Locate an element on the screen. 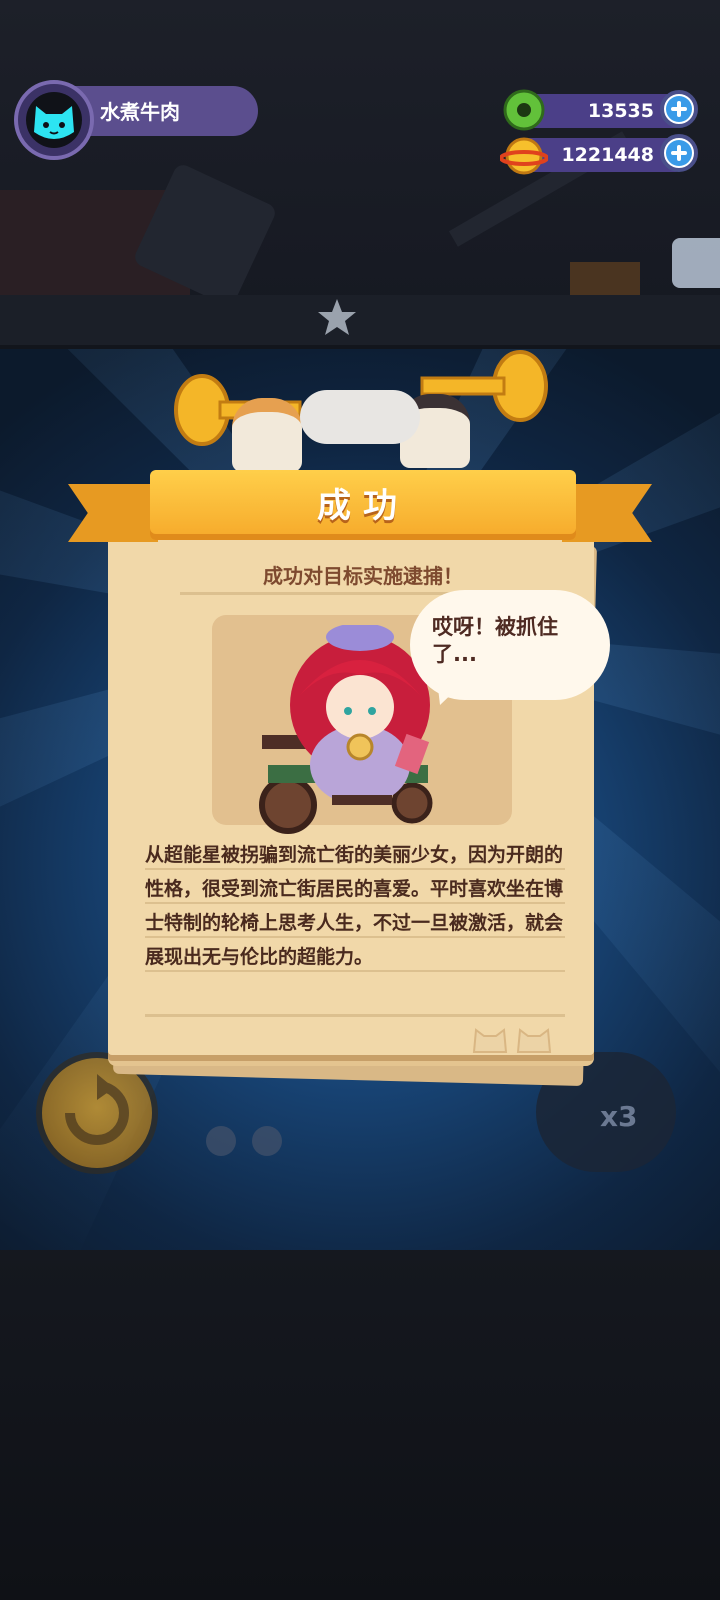  cat-face-icon is located at coordinates (54, 122).